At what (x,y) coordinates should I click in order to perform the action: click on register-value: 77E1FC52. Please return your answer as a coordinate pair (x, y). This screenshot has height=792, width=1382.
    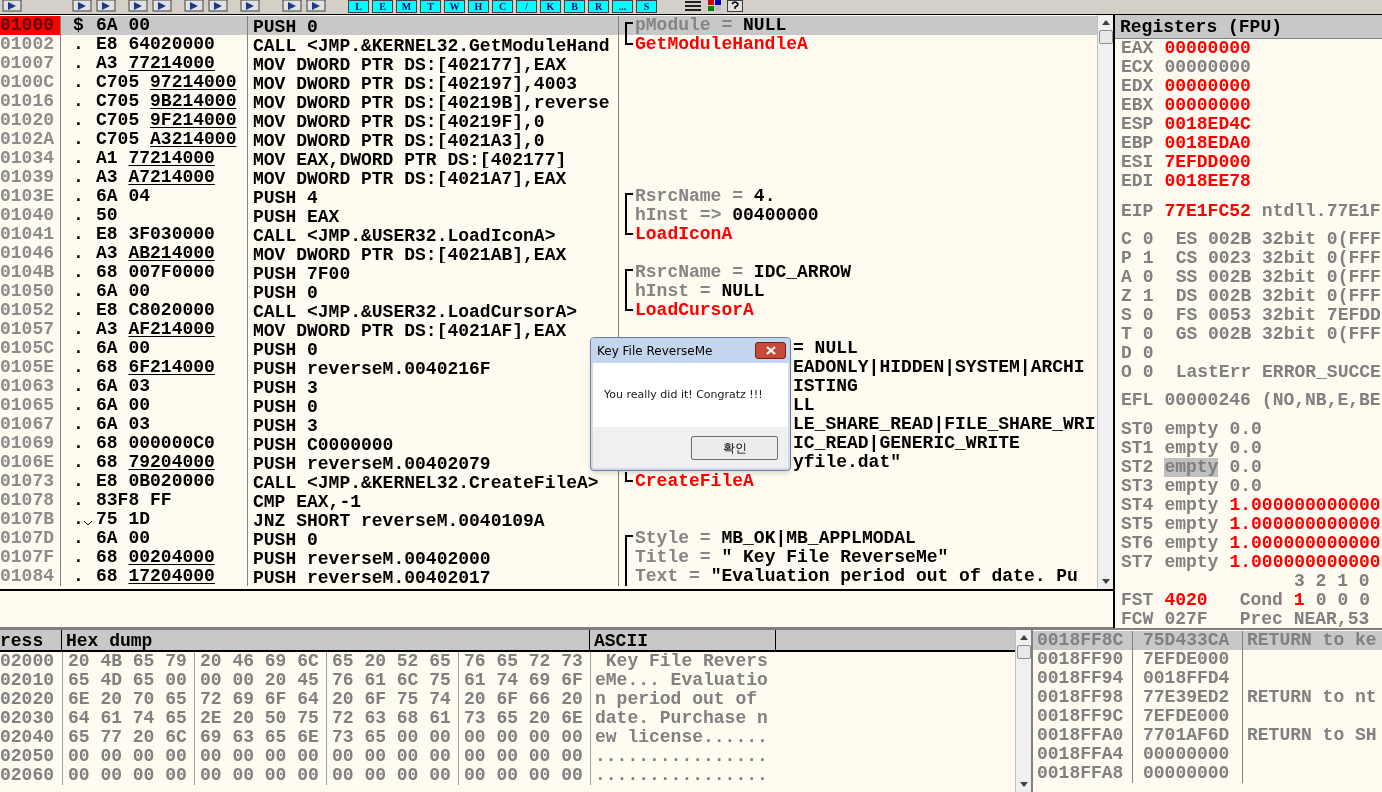
    Looking at the image, I should click on (1207, 211).